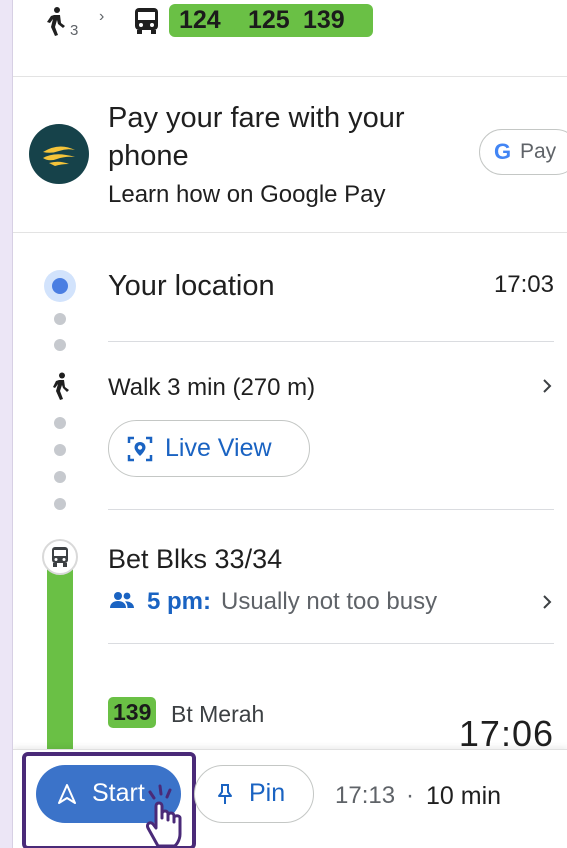  Describe the element at coordinates (132, 712) in the screenshot. I see `route-badge: 139` at that location.